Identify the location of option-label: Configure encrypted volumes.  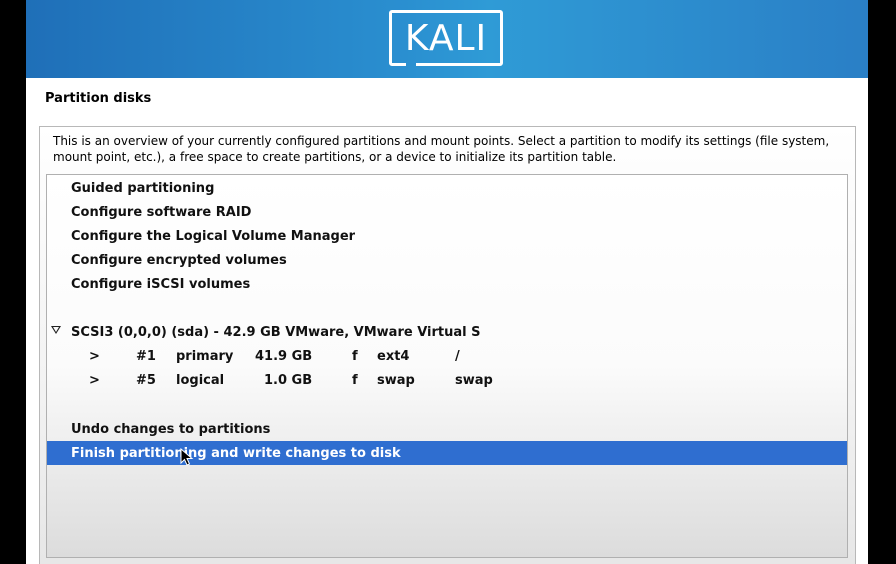
(179, 260).